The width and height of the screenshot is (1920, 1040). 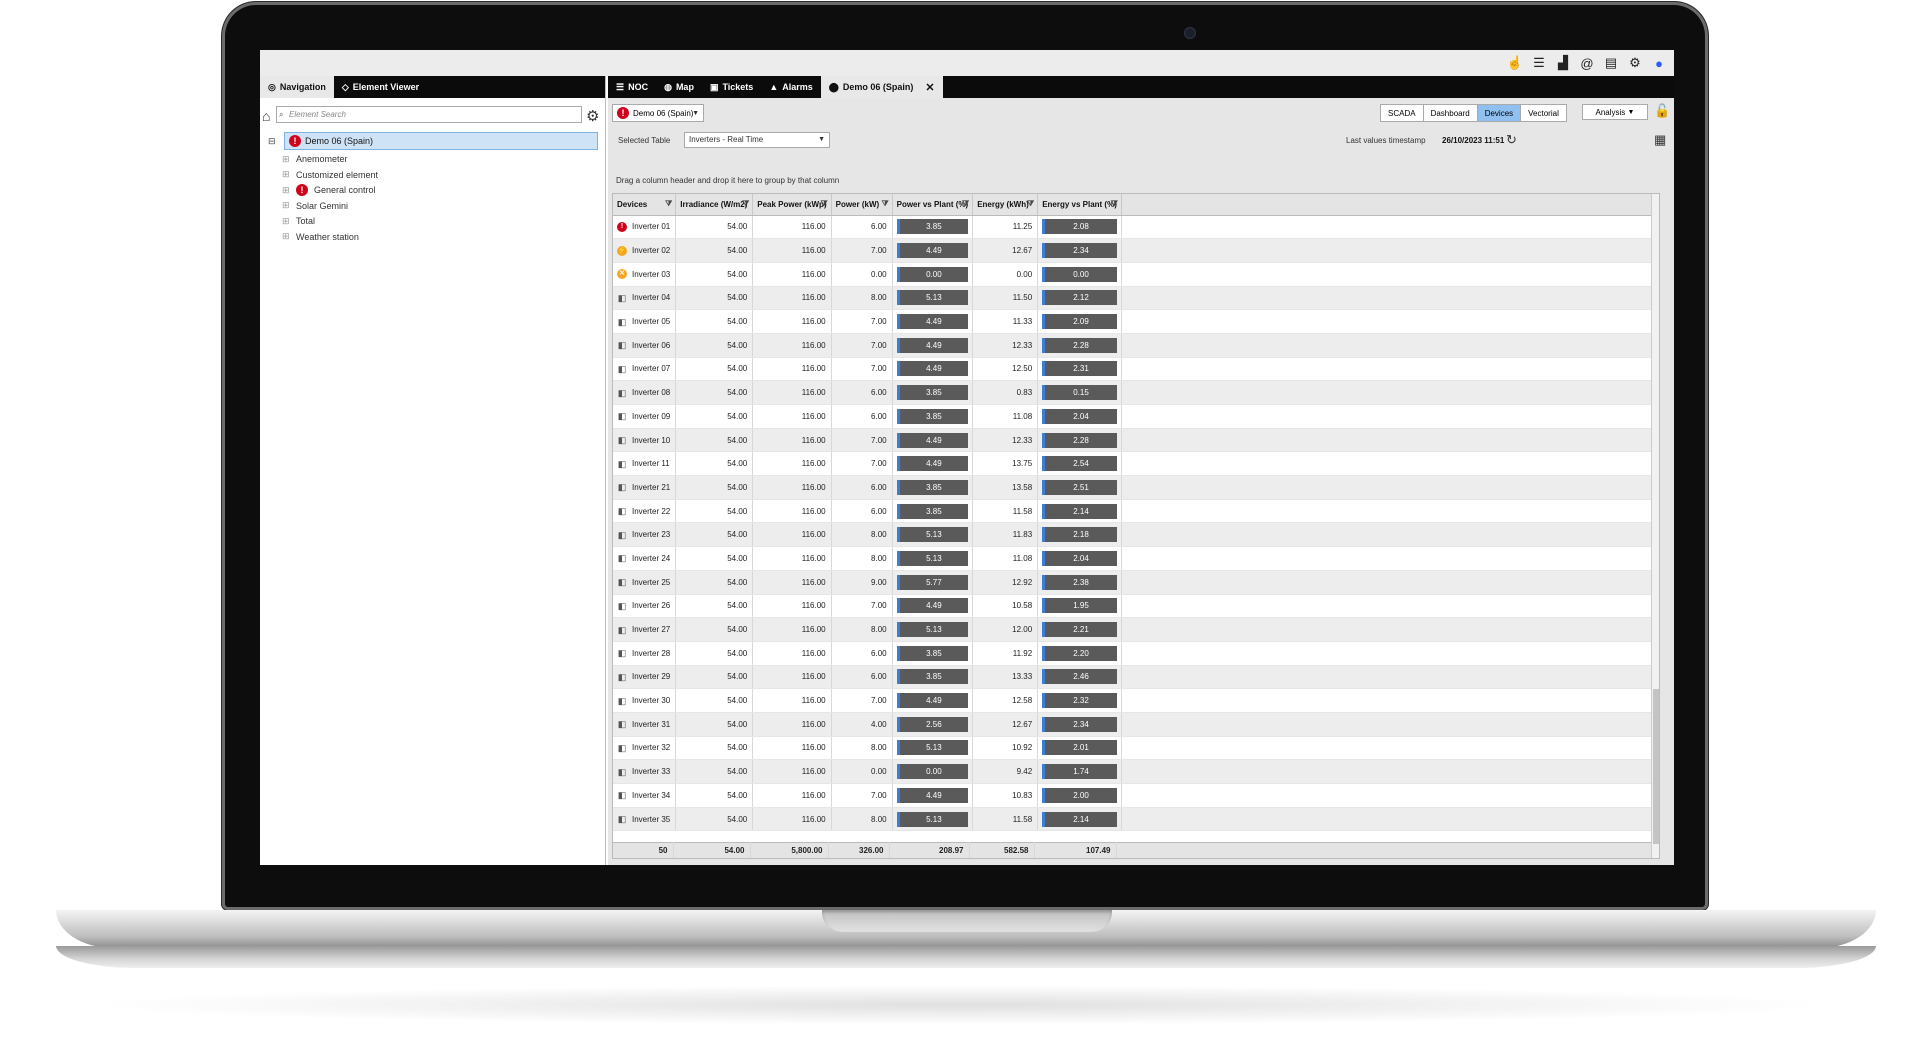 What do you see at coordinates (1499, 113) in the screenshot?
I see `devices-button: Devices` at bounding box center [1499, 113].